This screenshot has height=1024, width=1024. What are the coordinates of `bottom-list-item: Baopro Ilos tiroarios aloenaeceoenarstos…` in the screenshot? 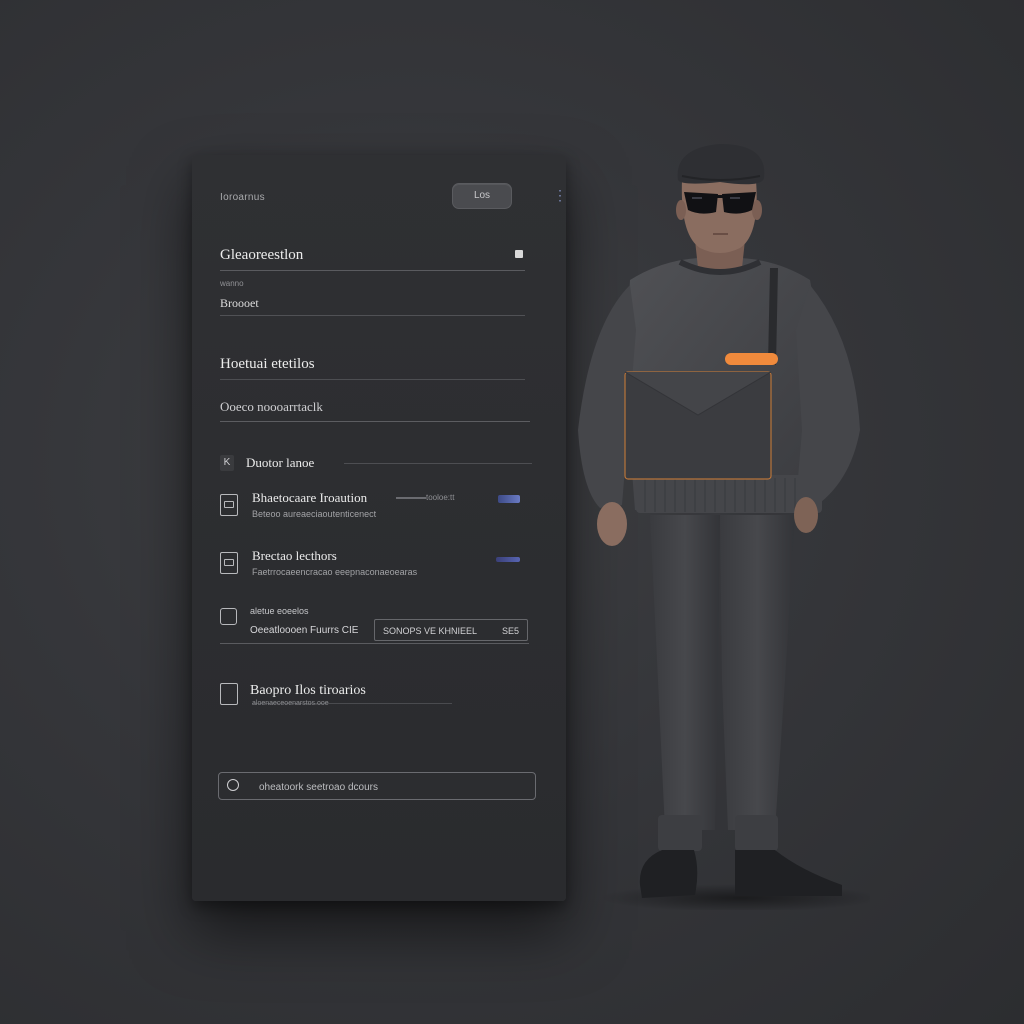 It's located at (375, 696).